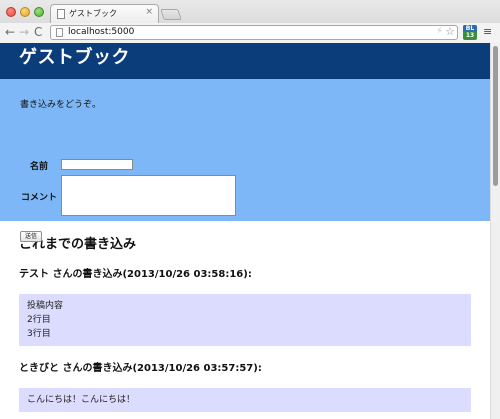 Image resolution: width=500 pixels, height=419 pixels. What do you see at coordinates (135, 274) in the screenshot?
I see `entry-heading: テスト さんの書き込み(2013/10/26 03:58:16):` at bounding box center [135, 274].